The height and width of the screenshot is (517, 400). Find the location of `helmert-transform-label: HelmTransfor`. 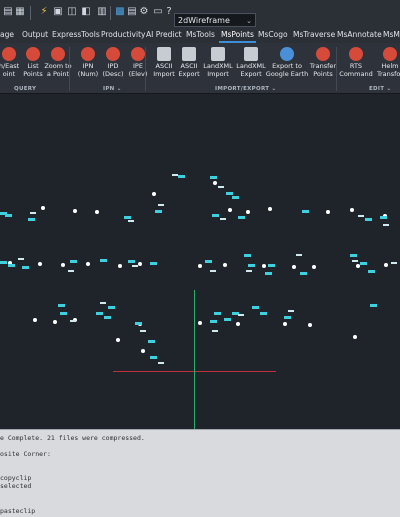

helmert-transform-label: HelmTransfor is located at coordinates (388, 70).